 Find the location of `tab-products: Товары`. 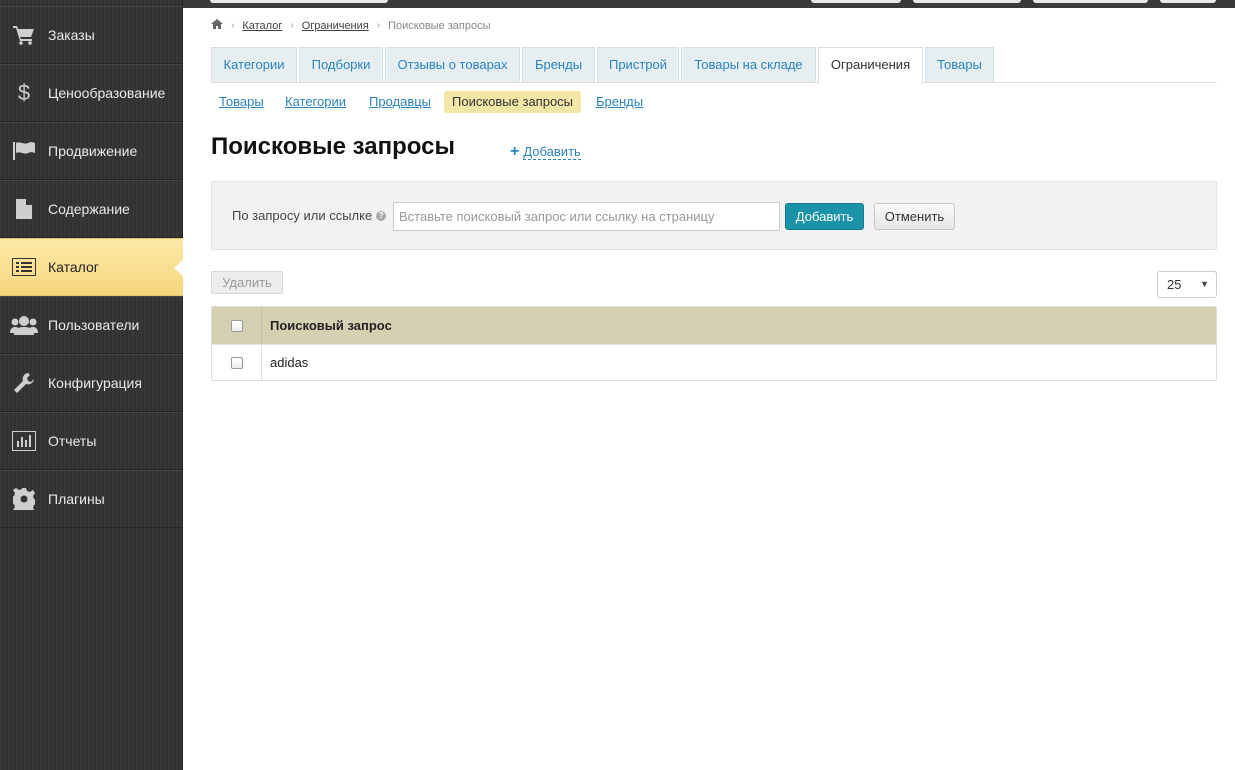

tab-products: Товары is located at coordinates (959, 64).